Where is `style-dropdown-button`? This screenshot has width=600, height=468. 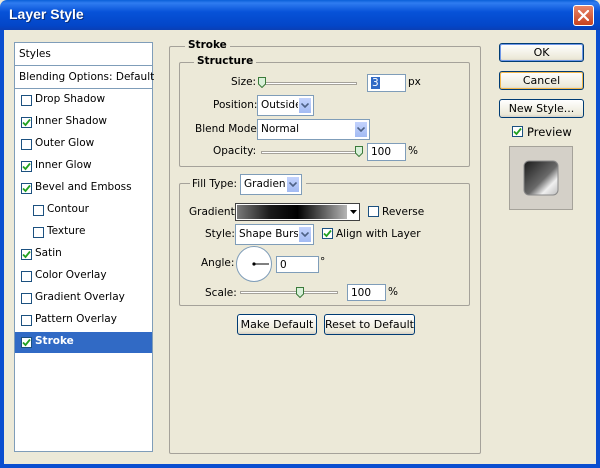 style-dropdown-button is located at coordinates (305, 234).